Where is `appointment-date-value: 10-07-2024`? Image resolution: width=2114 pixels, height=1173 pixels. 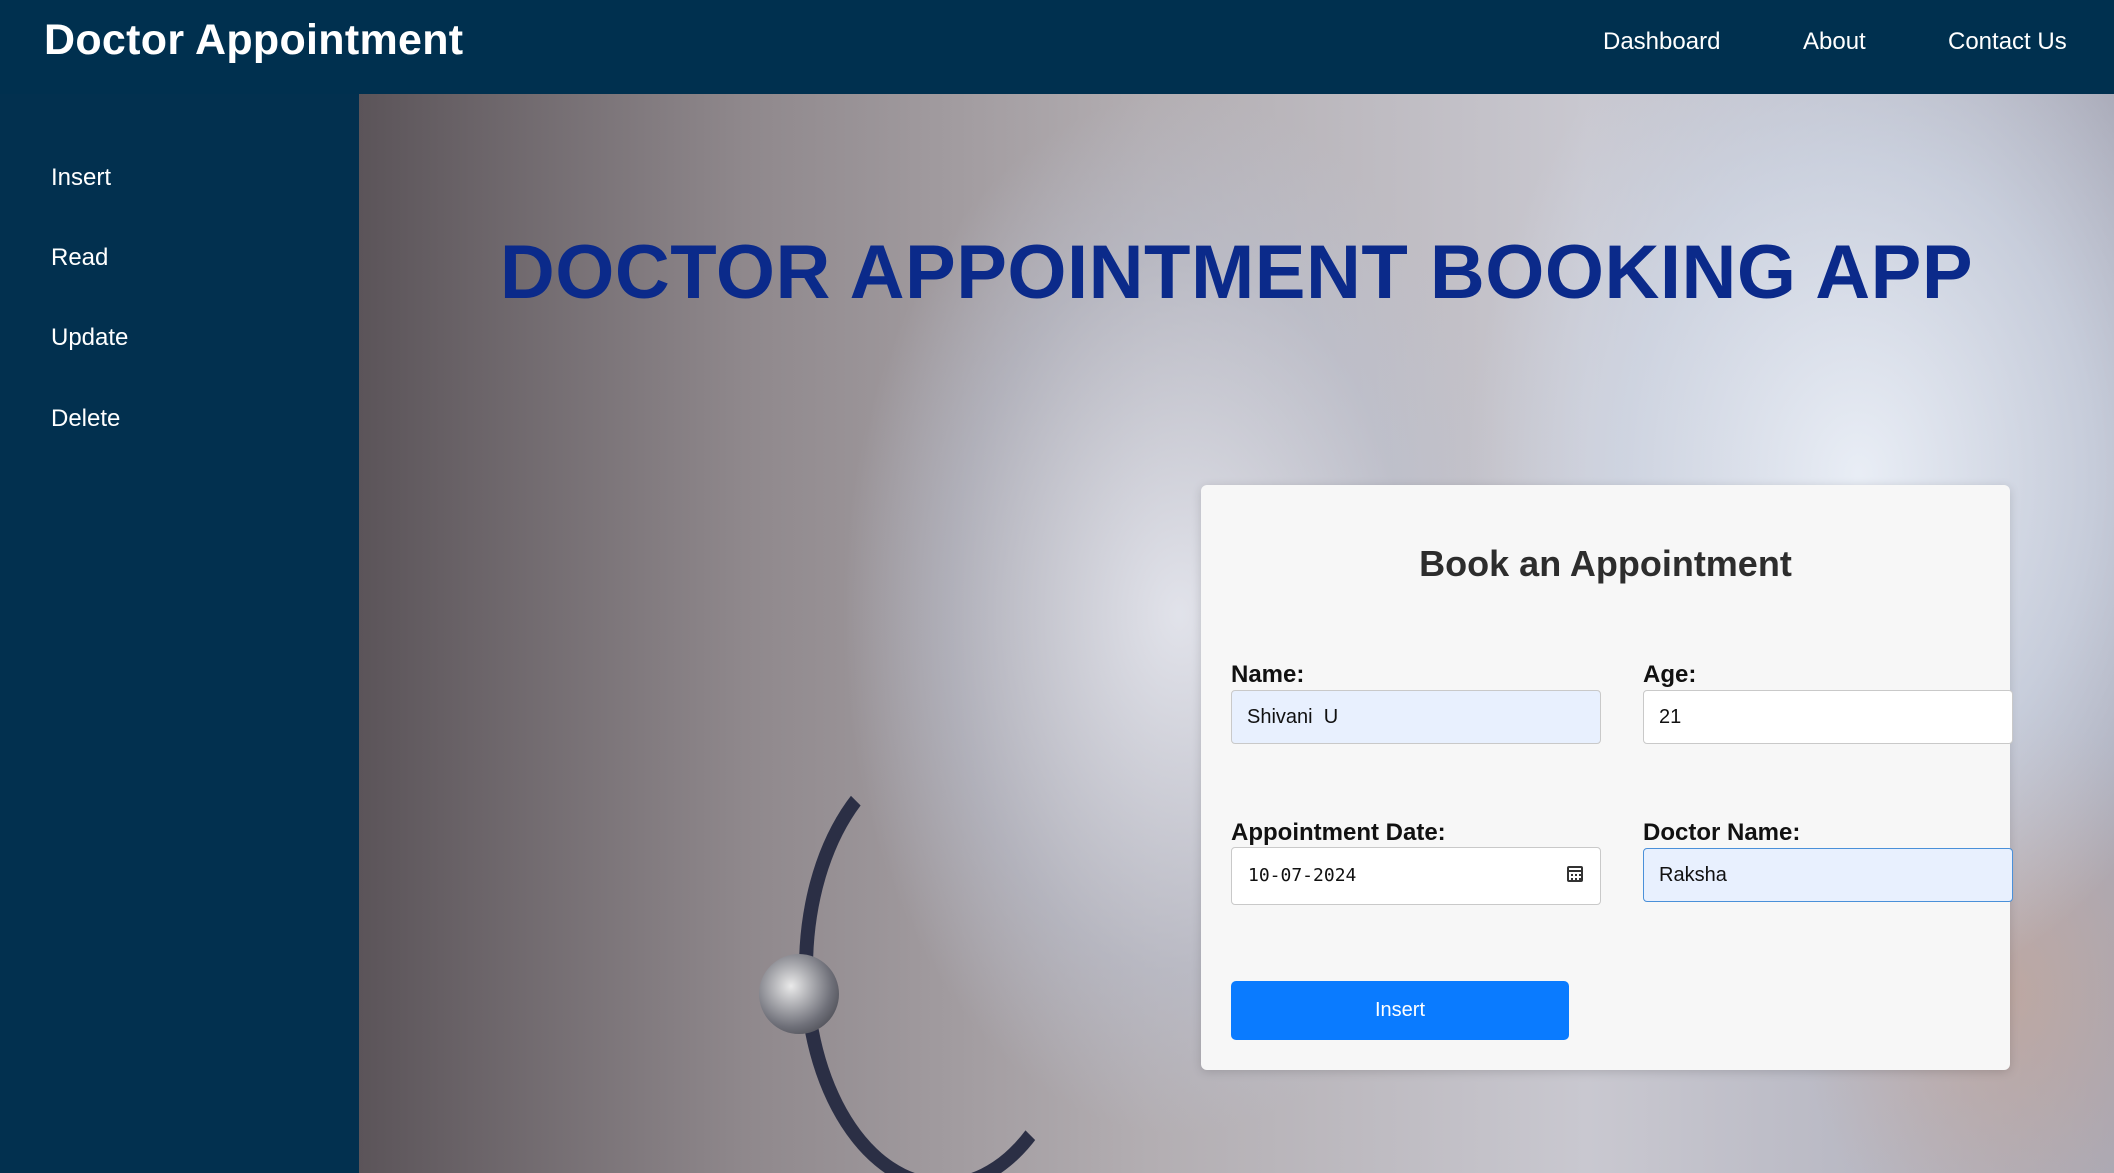
appointment-date-value: 10-07-2024 is located at coordinates (1302, 875).